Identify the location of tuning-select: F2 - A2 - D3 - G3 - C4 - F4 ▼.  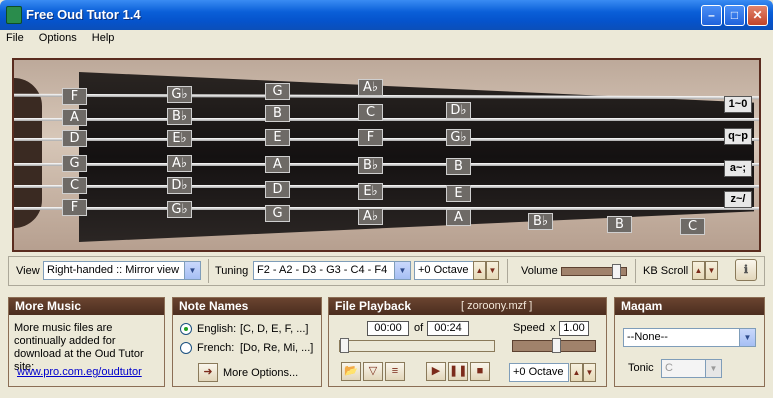
(332, 270).